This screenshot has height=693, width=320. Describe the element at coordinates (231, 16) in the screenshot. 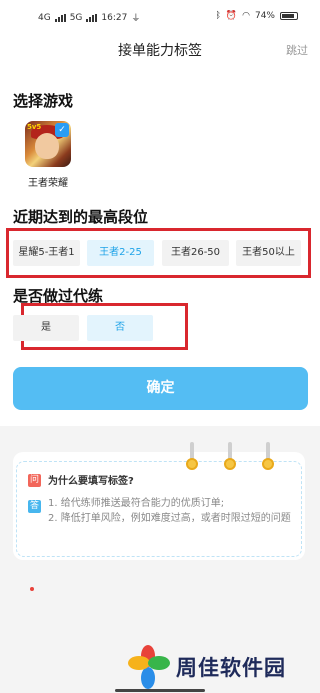

I see `alarm-icon: ⏰` at that location.